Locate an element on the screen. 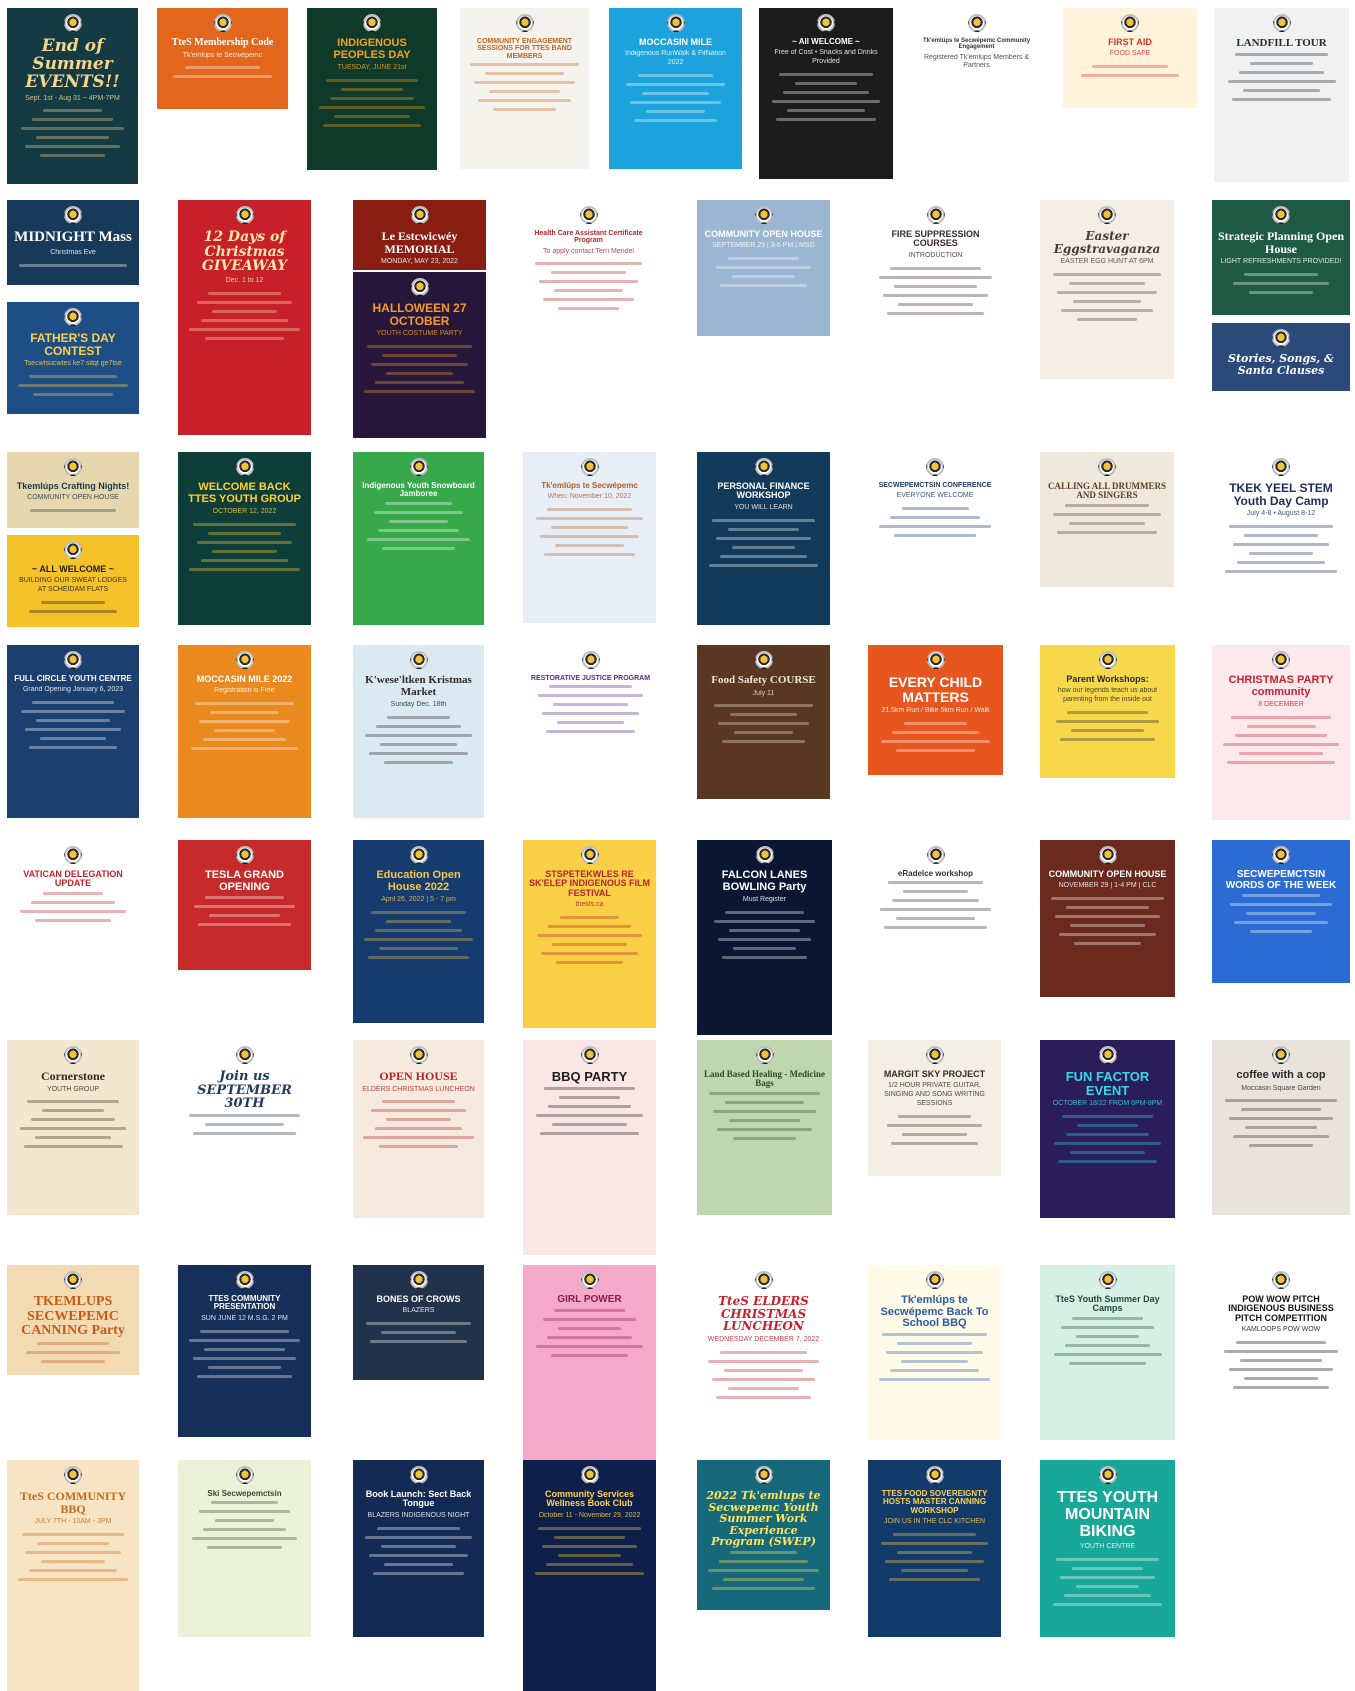  poster-title: Easter Eggstravaganza is located at coordinates (1107, 242).